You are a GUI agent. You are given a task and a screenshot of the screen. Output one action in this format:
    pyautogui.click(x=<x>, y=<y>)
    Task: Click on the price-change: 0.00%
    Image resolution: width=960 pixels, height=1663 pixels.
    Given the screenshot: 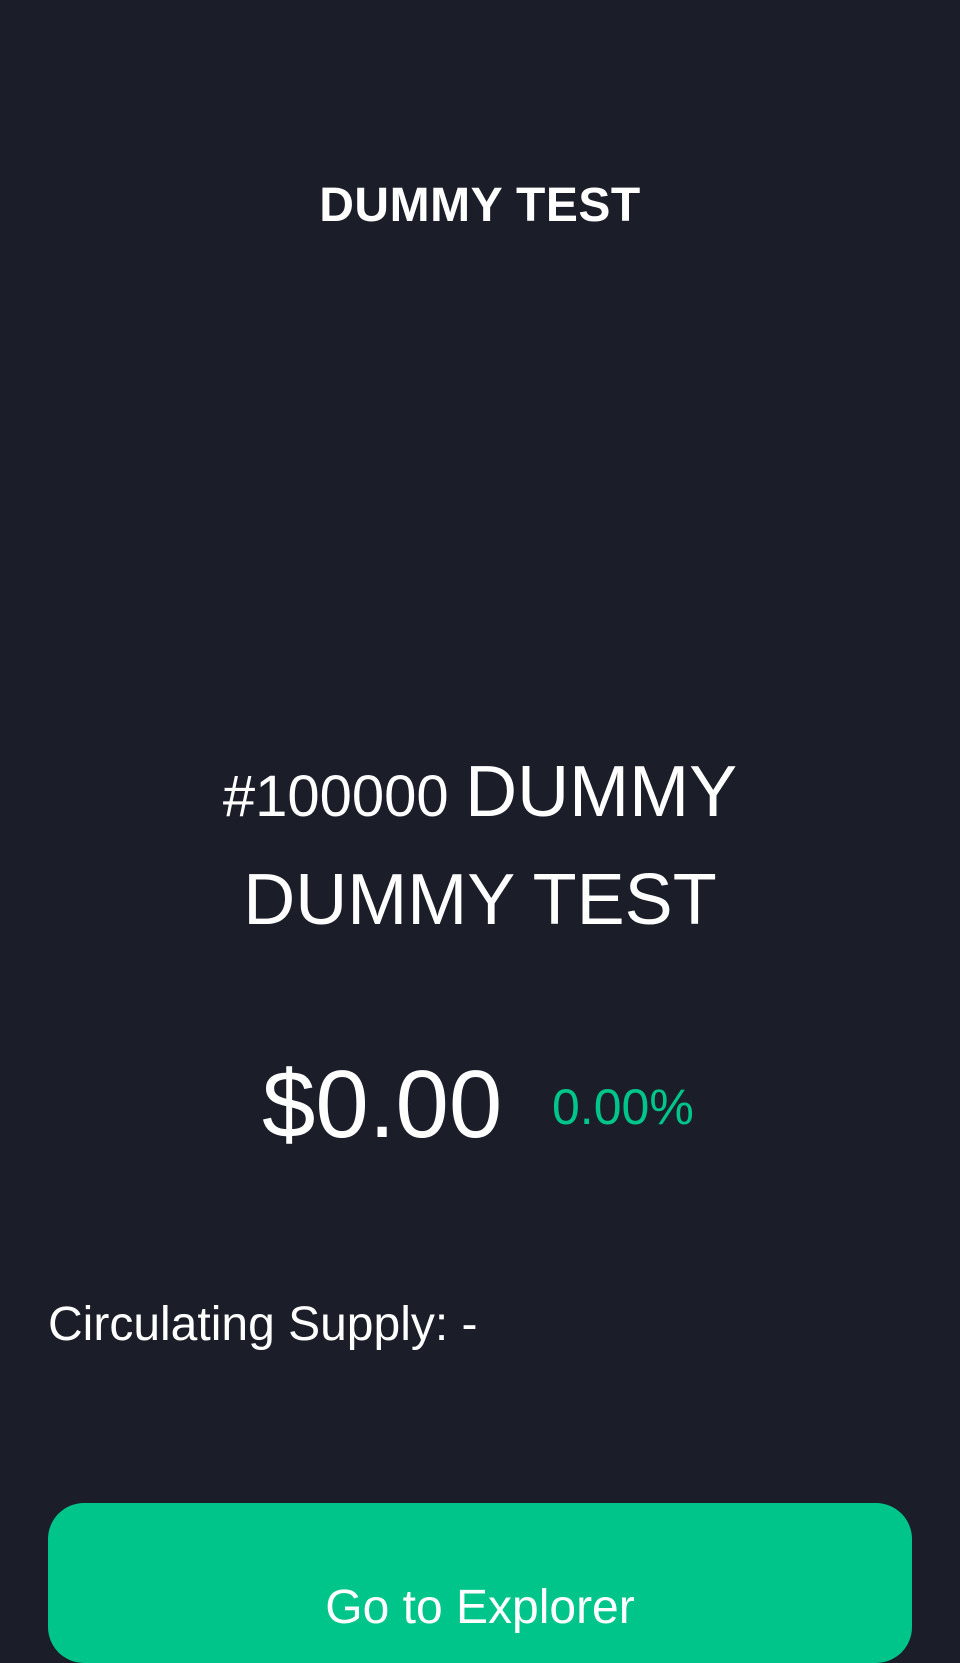 What is the action you would take?
    pyautogui.click(x=623, y=1107)
    